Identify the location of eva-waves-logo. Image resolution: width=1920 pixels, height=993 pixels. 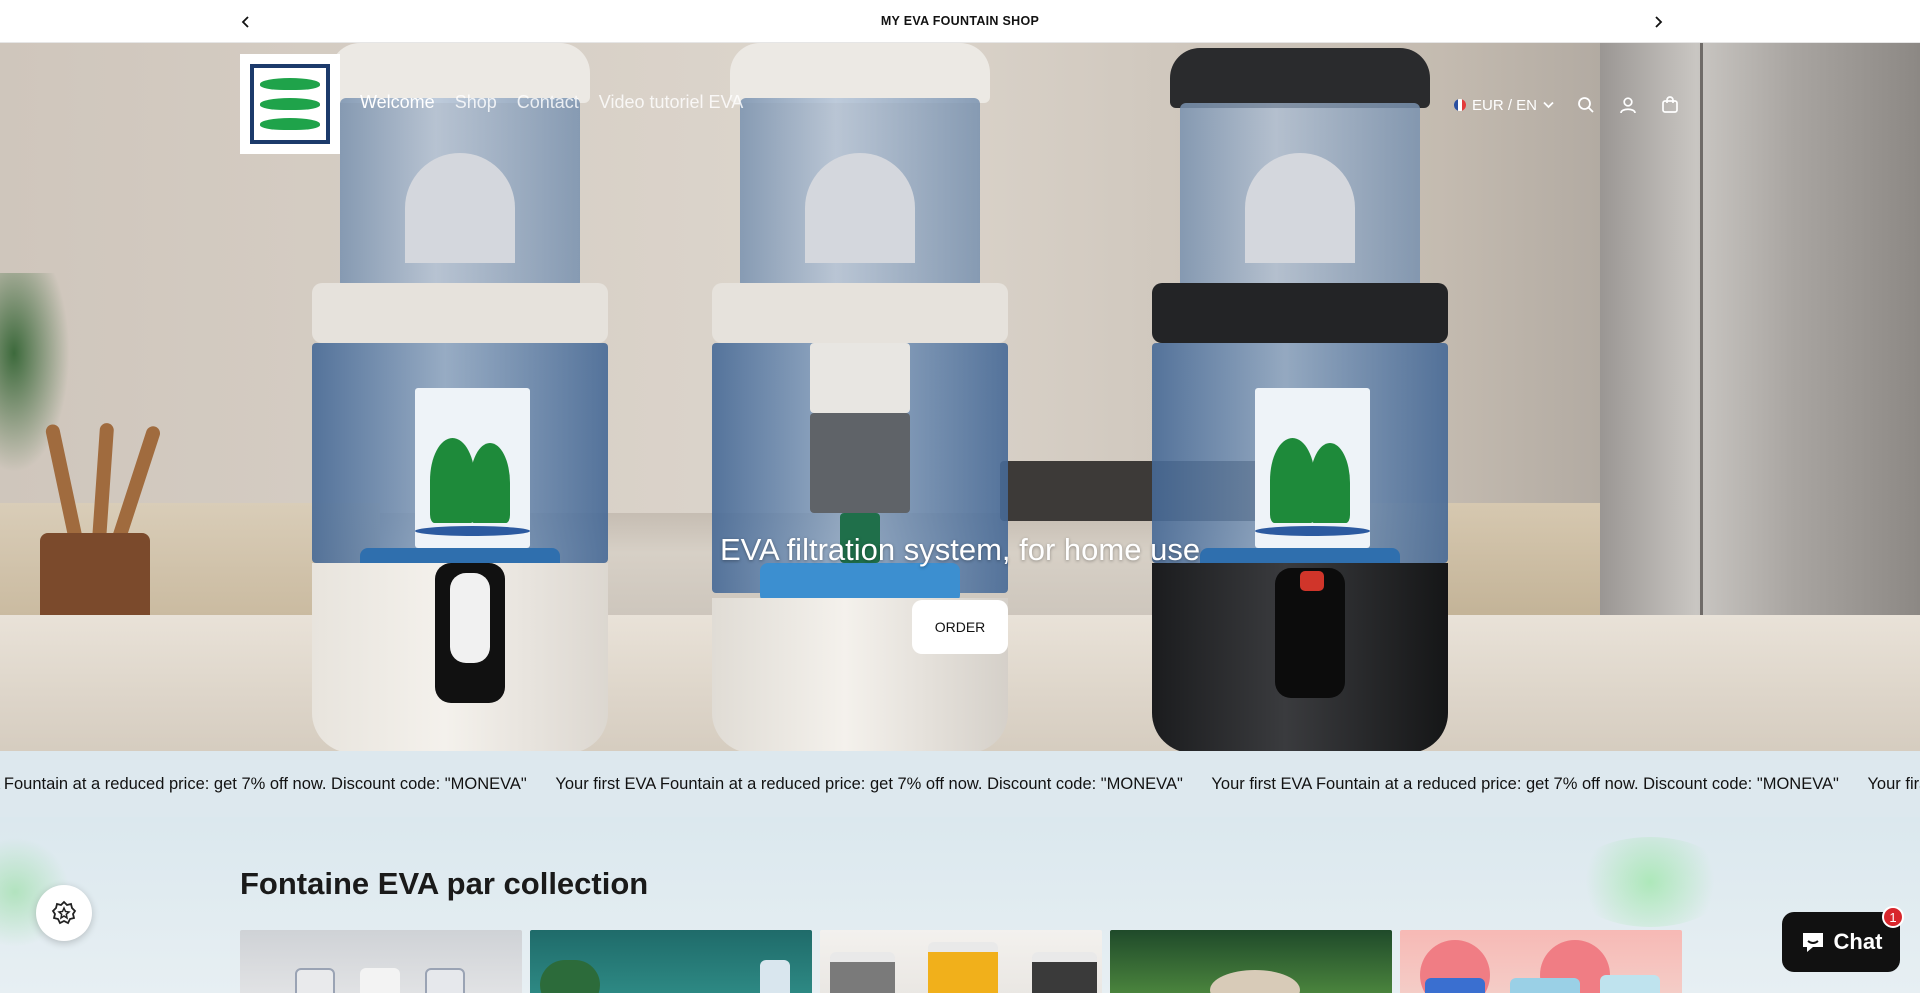
(290, 104).